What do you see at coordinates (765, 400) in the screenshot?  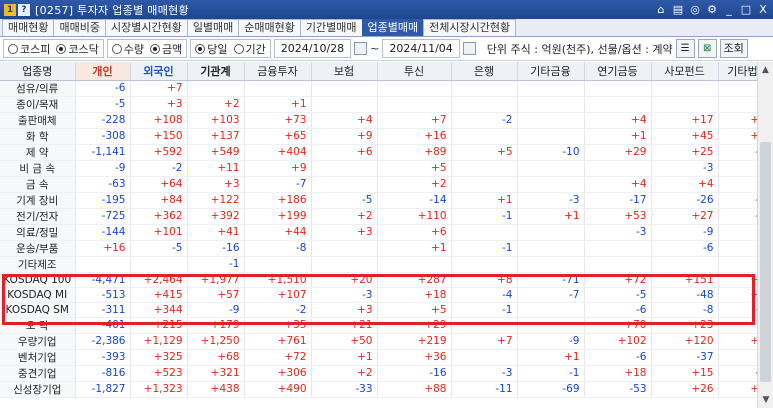 I see `scroll-down-icon: ▼` at bounding box center [765, 400].